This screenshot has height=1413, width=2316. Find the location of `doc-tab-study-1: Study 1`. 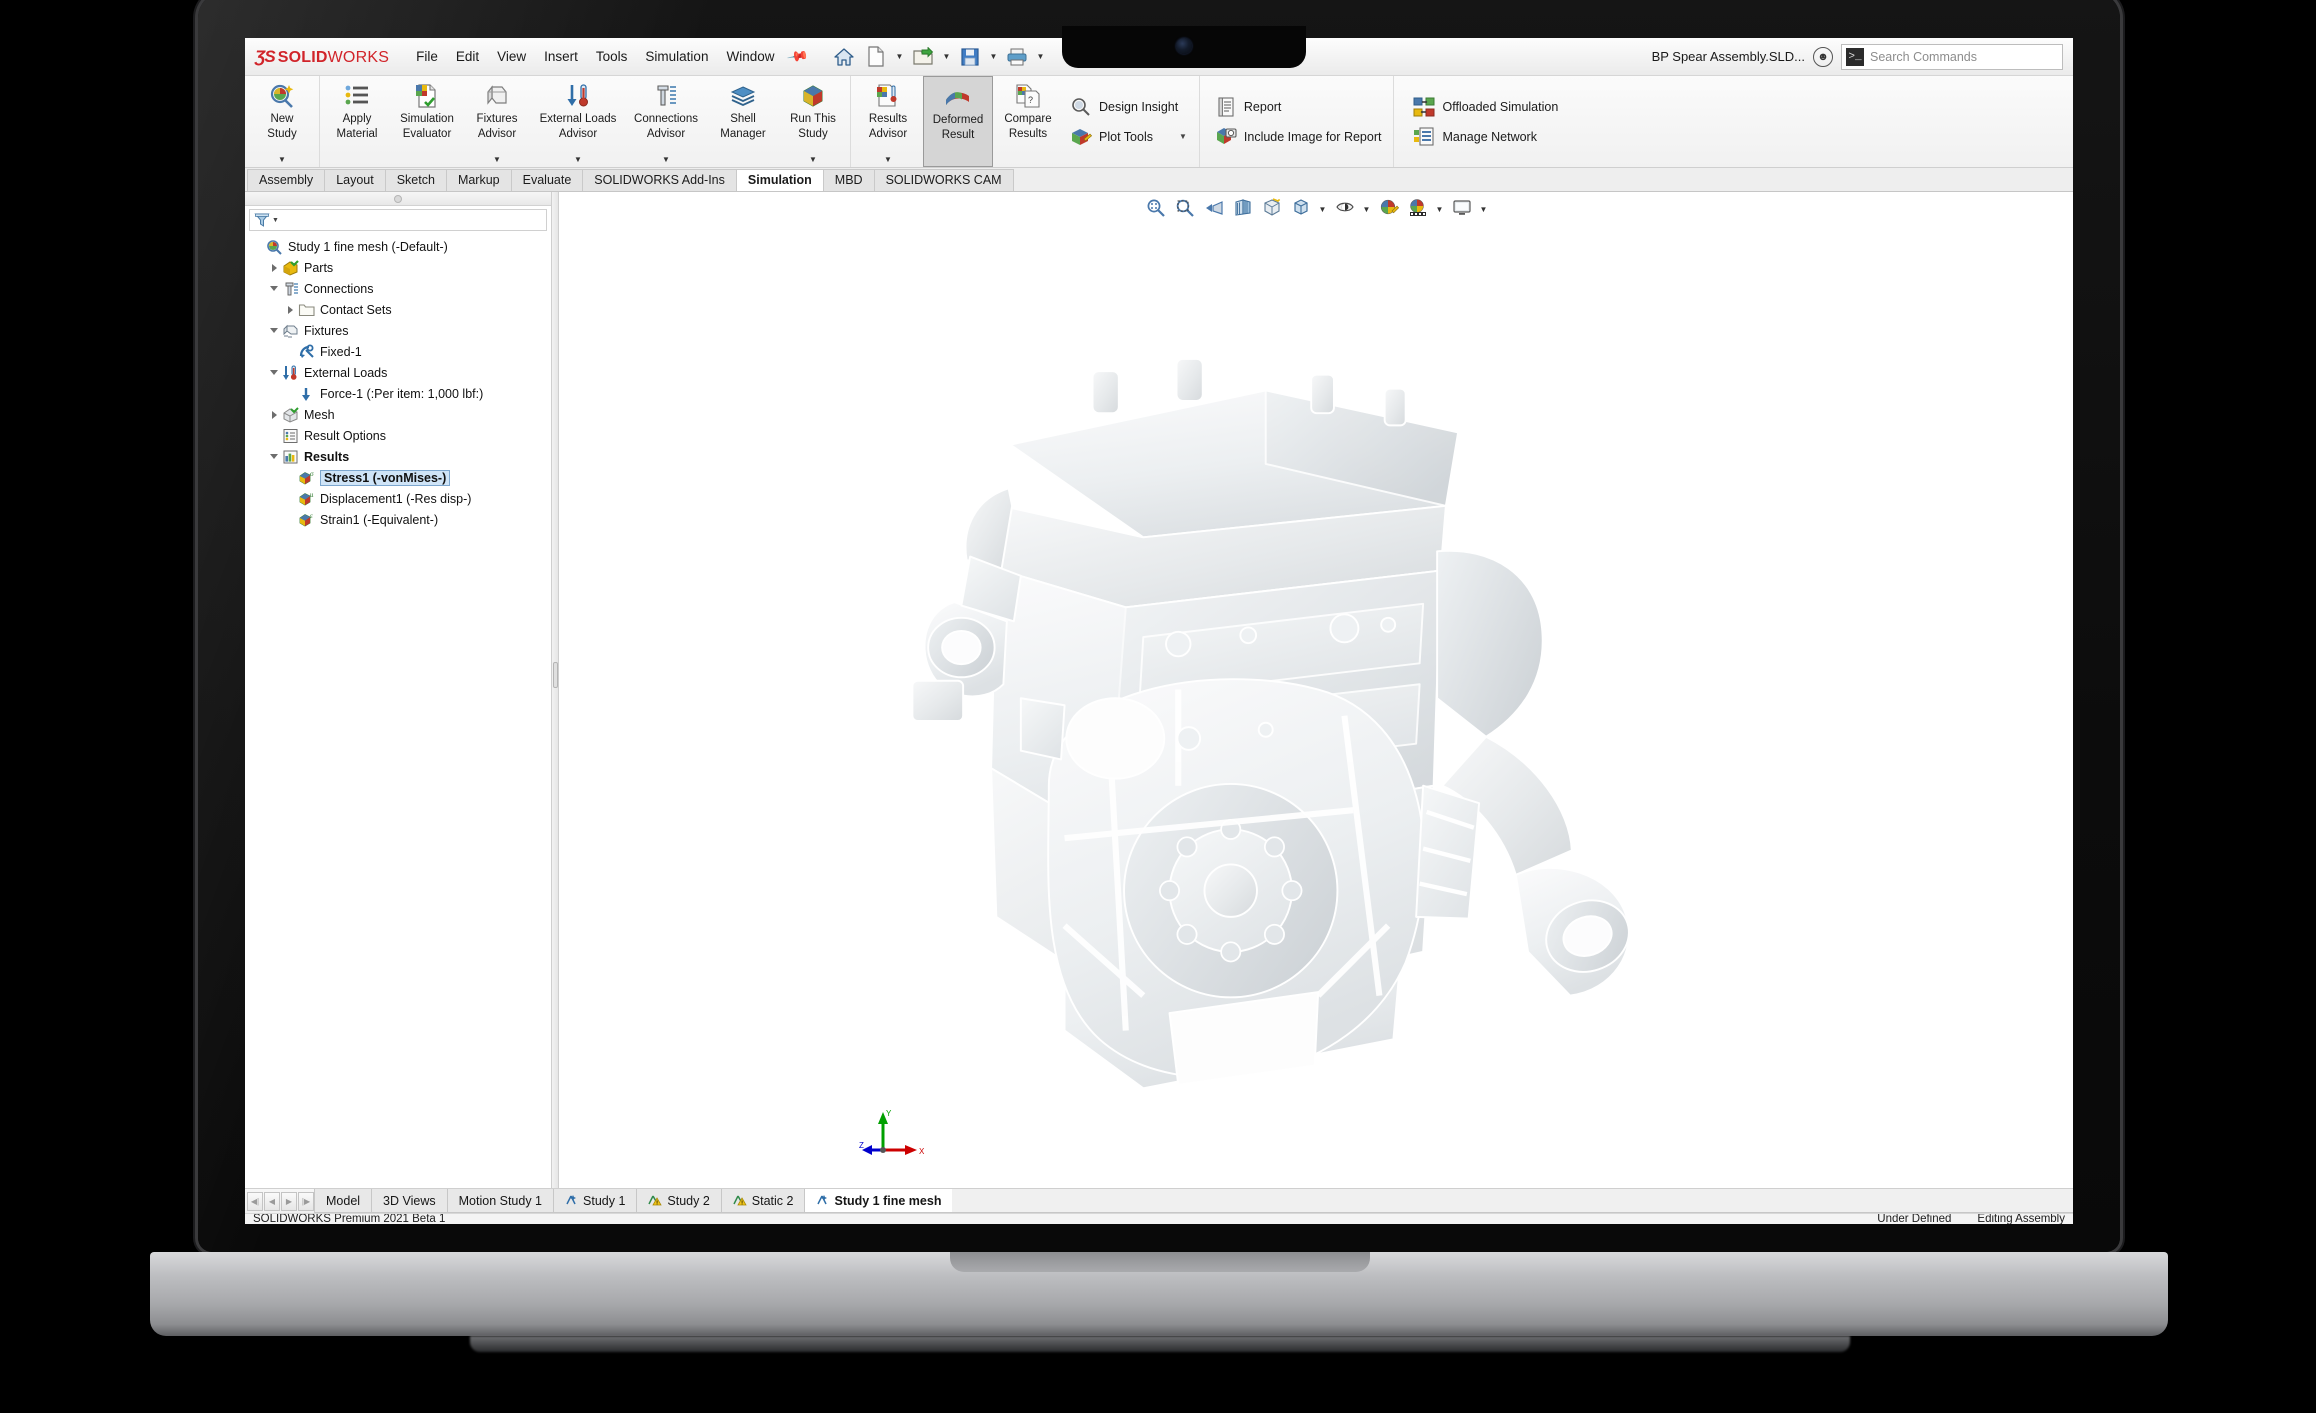

doc-tab-study-1: Study 1 is located at coordinates (595, 1201).